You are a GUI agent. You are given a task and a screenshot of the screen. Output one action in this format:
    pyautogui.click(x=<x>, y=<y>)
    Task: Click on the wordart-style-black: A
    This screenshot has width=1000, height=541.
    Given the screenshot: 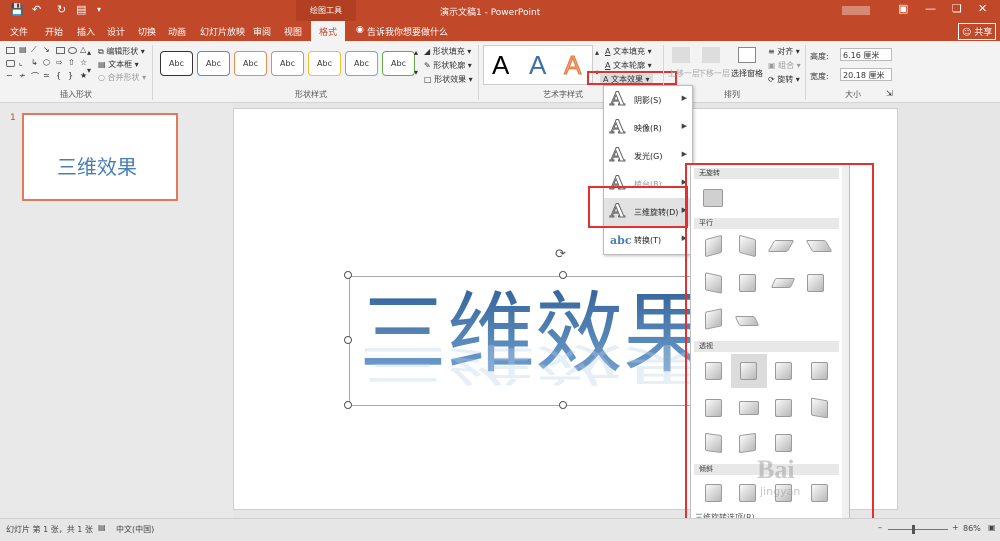 What is the action you would take?
    pyautogui.click(x=500, y=65)
    